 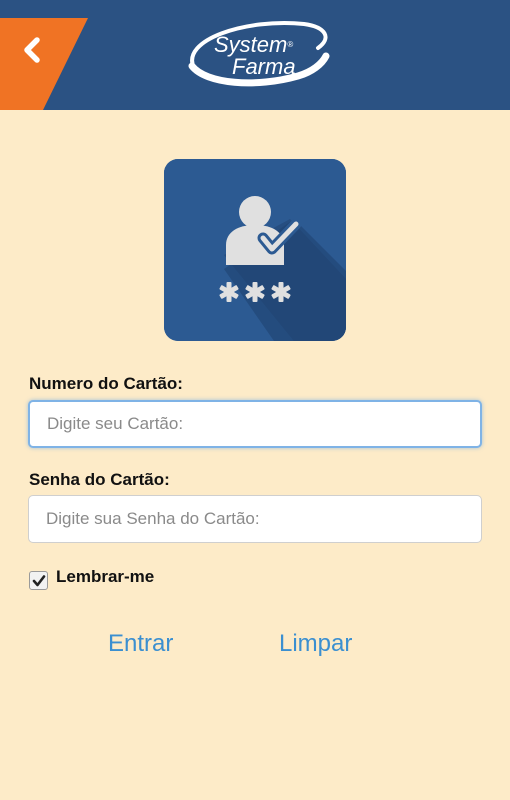 What do you see at coordinates (99, 479) in the screenshot?
I see `card-password-label: Senha do Cartão:` at bounding box center [99, 479].